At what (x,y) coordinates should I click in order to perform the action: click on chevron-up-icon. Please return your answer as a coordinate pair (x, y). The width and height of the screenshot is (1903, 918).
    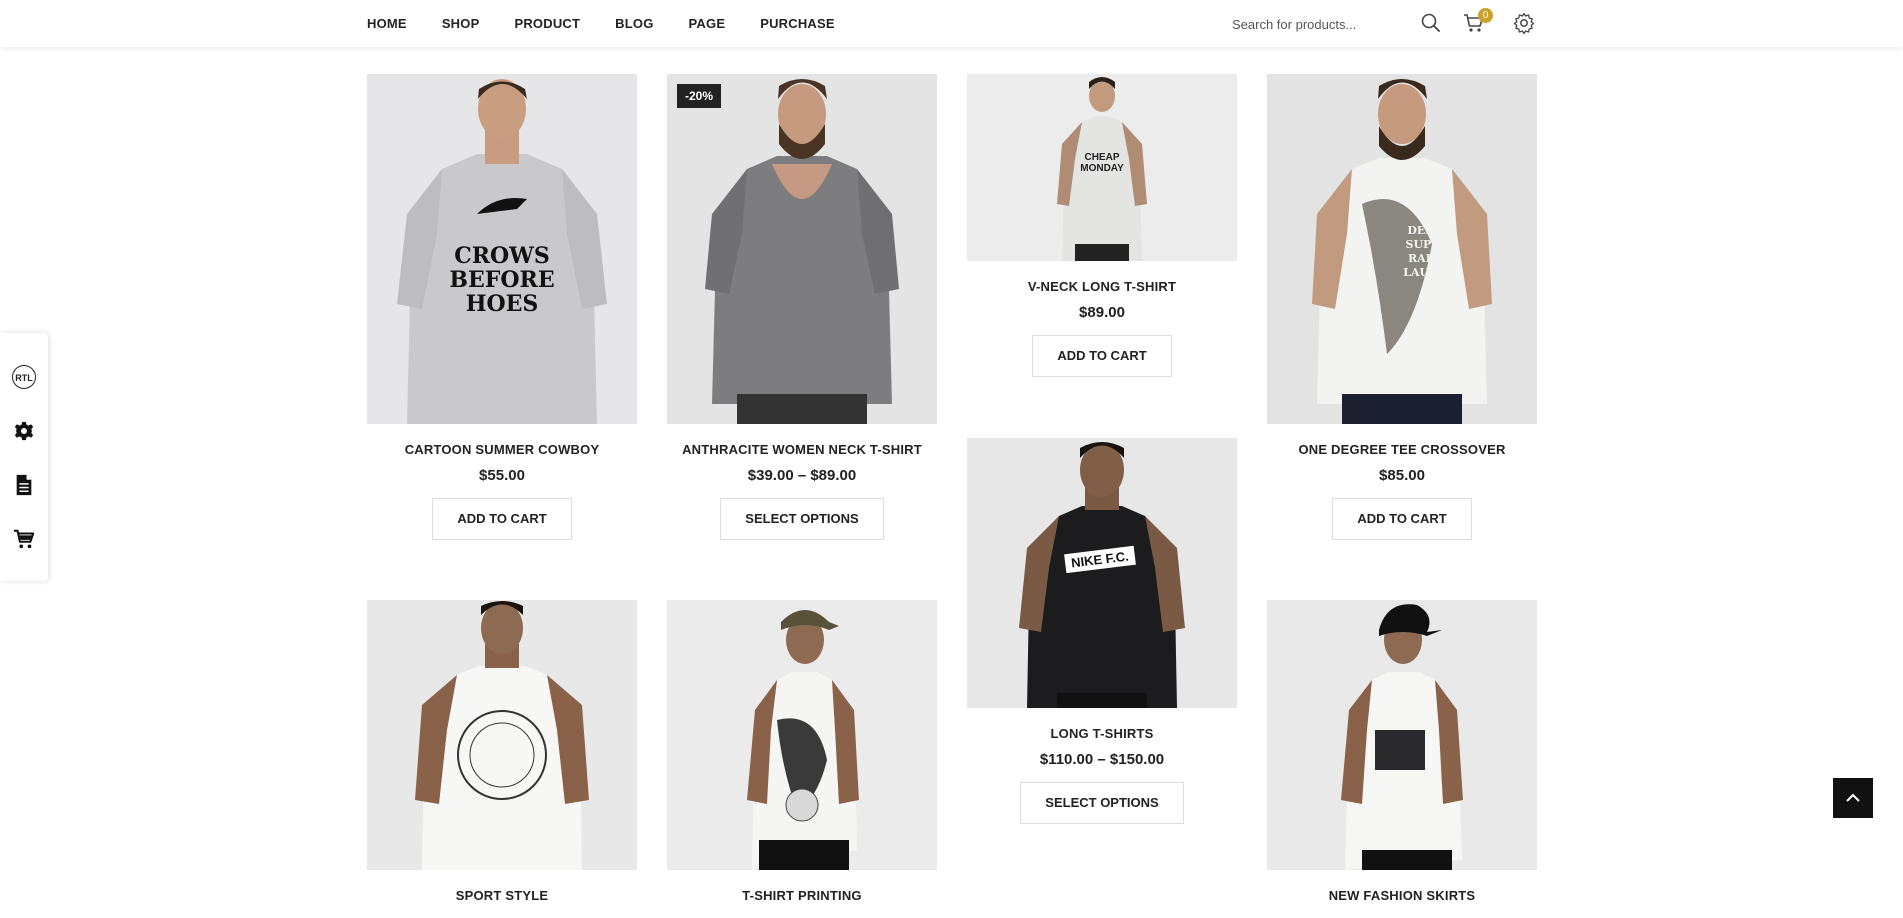
    Looking at the image, I should click on (1853, 797).